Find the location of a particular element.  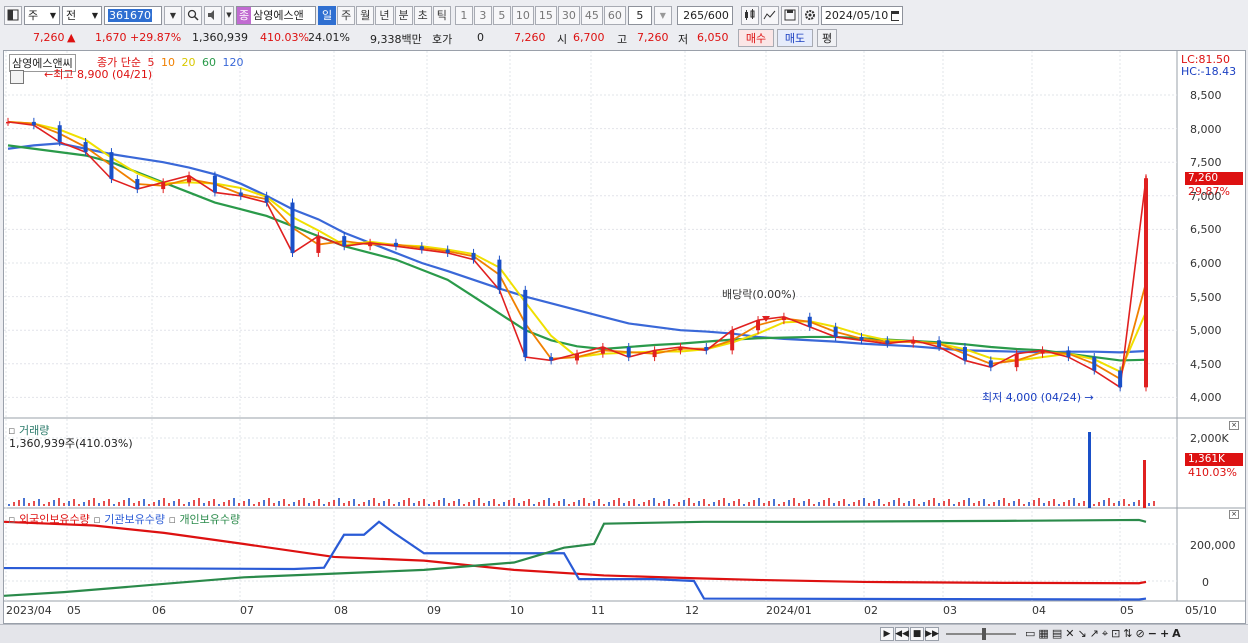

period-tab-2: 월 is located at coordinates (365, 15).